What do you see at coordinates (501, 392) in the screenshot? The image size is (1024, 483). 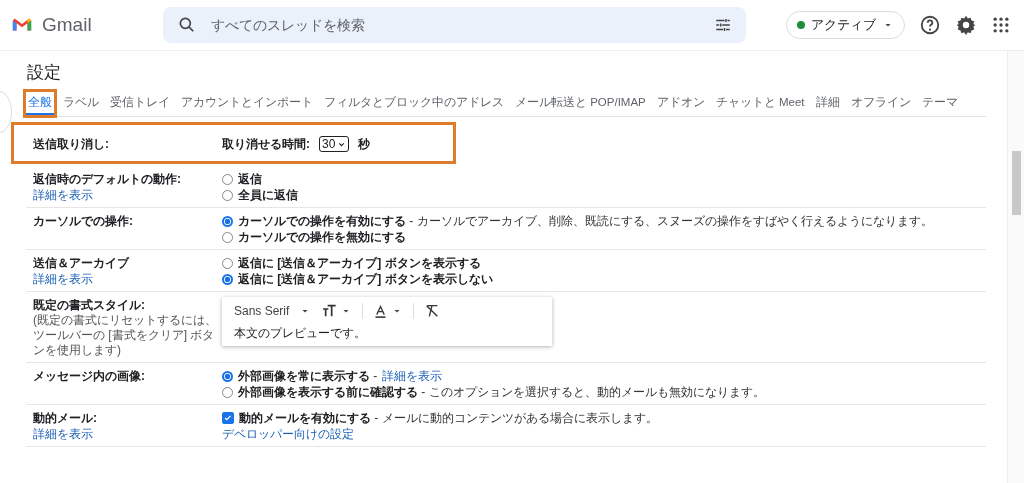 I see `option-text: 外部画像を表示する前に確認する - このオプションを選択すると、動的メールも無効になります。` at bounding box center [501, 392].